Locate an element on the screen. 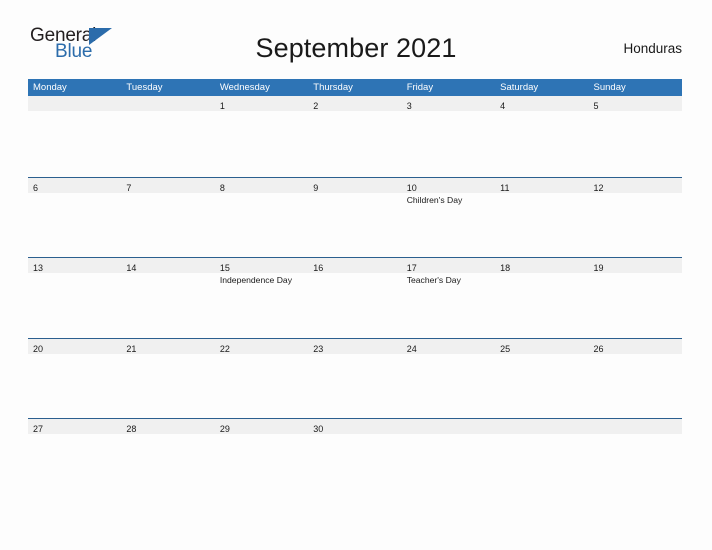 The height and width of the screenshot is (550, 712). day-cell: 26 is located at coordinates (635, 346).